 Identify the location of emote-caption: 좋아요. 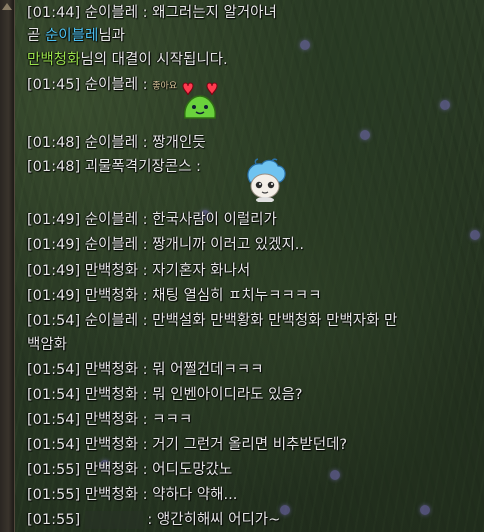
(165, 86).